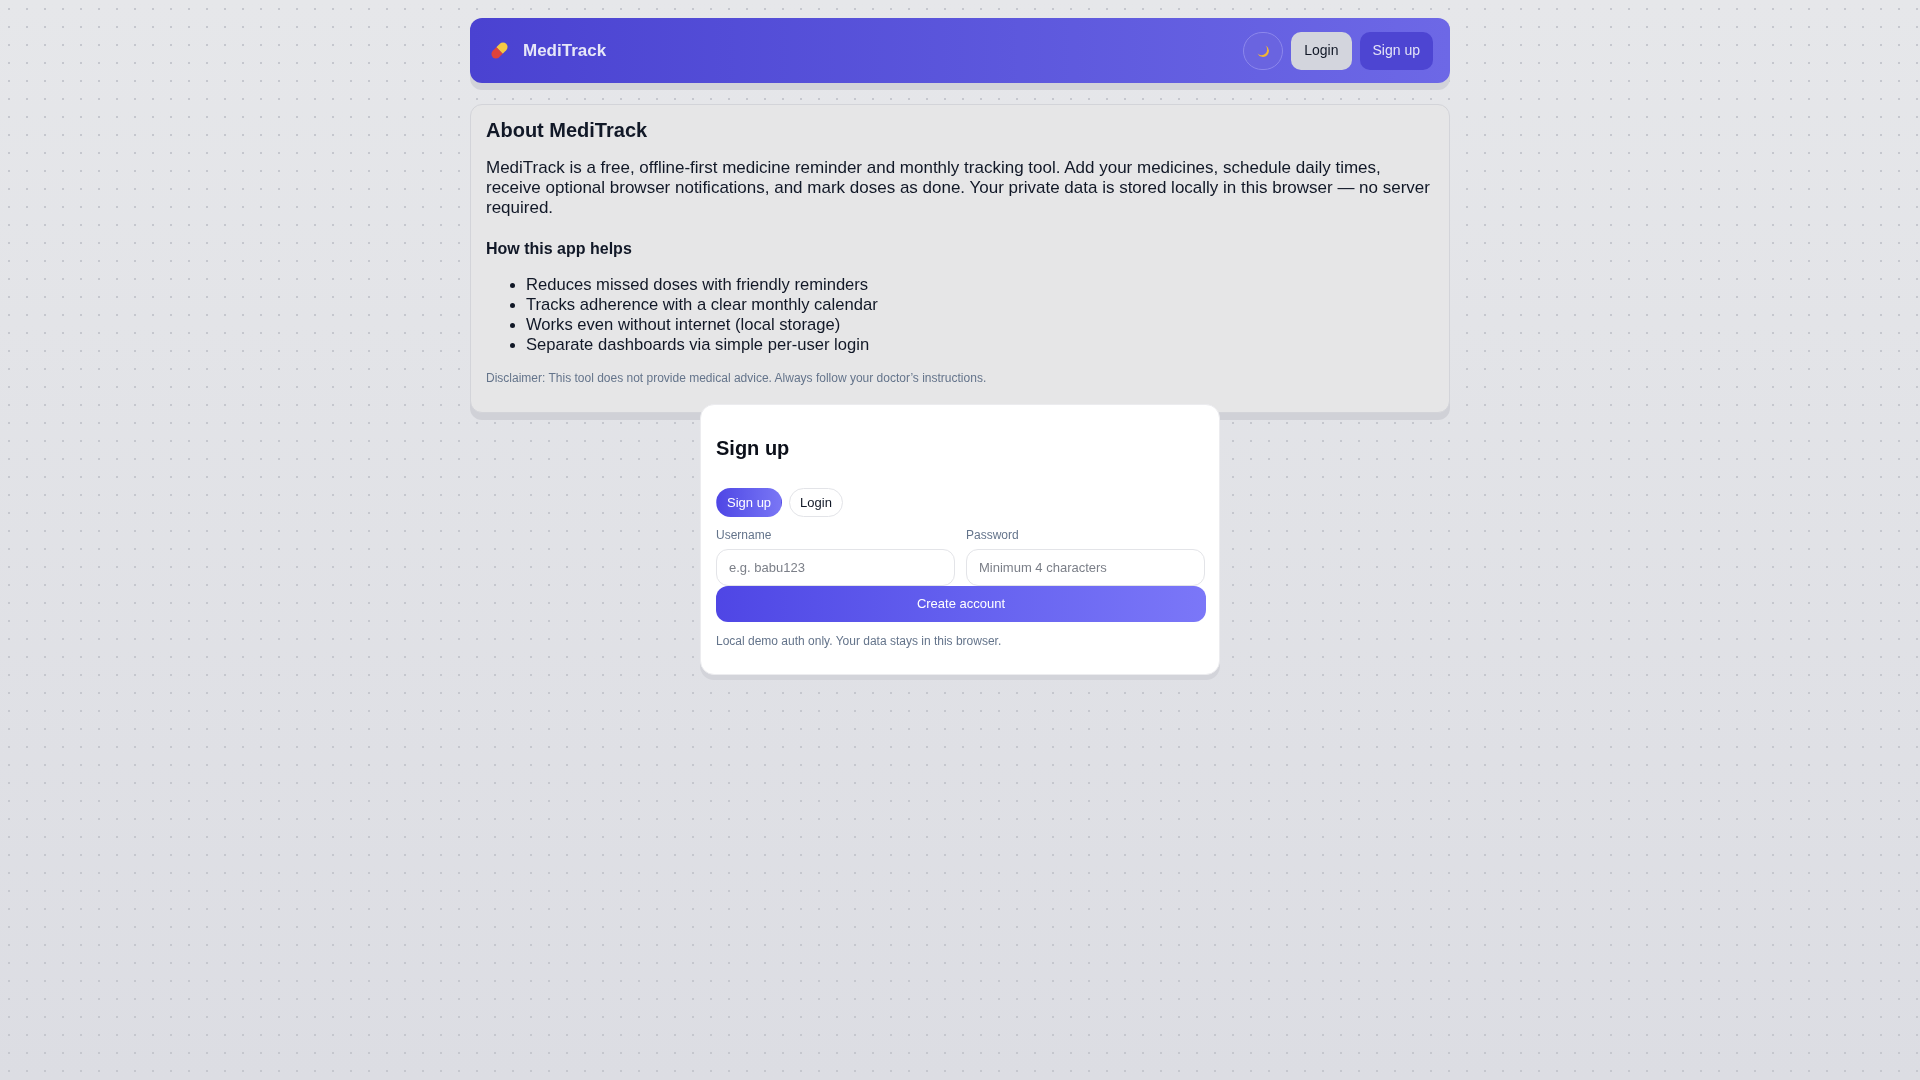  Describe the element at coordinates (993, 535) in the screenshot. I see `field-label: Password` at that location.